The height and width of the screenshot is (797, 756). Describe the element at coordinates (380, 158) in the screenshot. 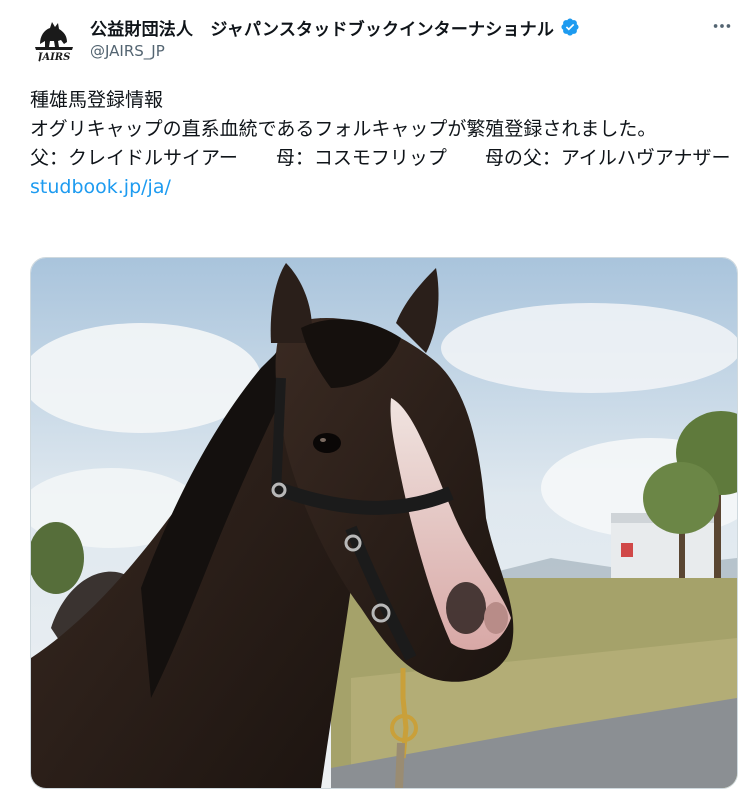

I see `tweet-text-line-pedigree: 父：クレイドルサイアー 母：コスモフリップ 母の父：アイルハヴアナザー` at that location.